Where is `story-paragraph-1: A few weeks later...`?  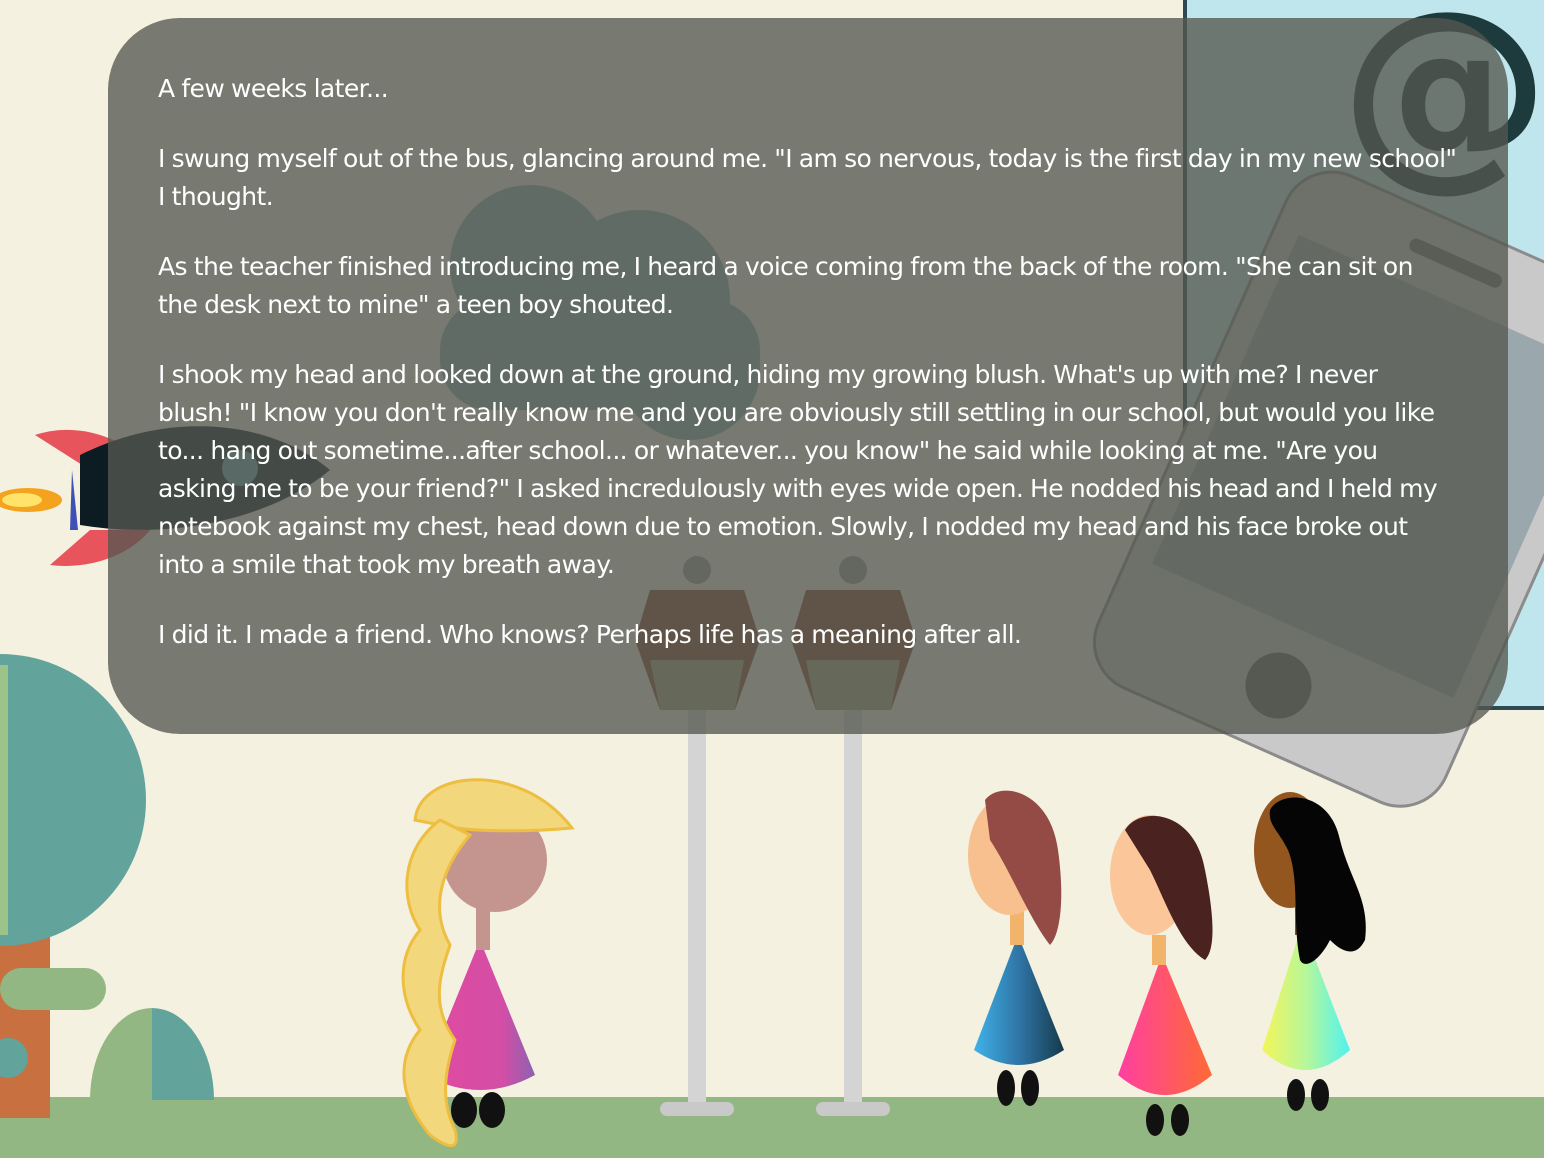 story-paragraph-1: A few weeks later... is located at coordinates (273, 88).